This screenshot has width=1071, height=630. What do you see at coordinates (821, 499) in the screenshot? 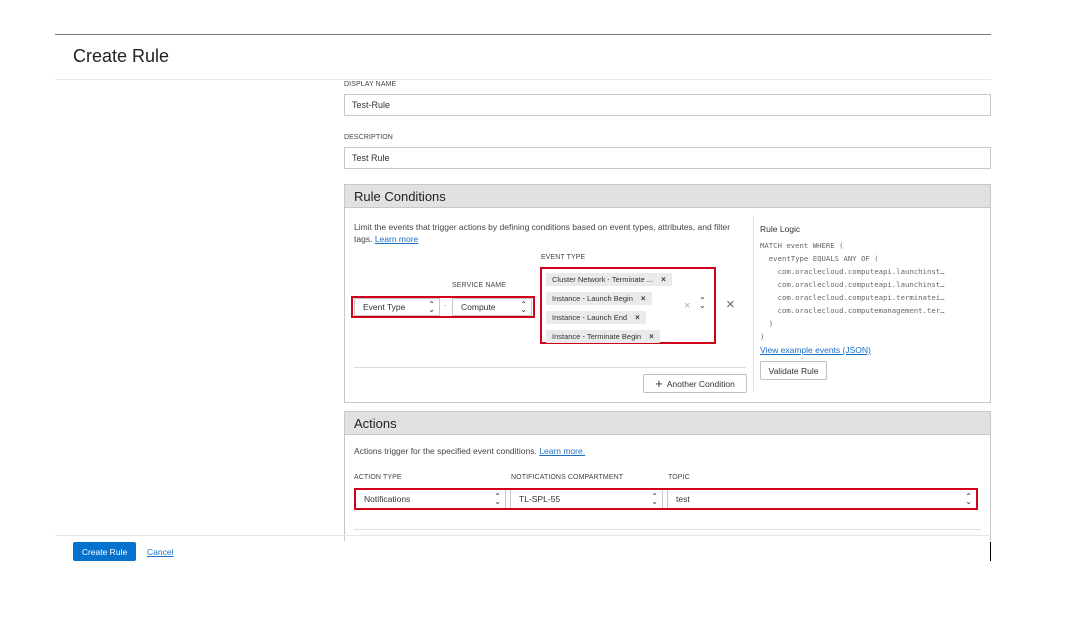
I see `topic-select: test ⌃ ⌄` at bounding box center [821, 499].